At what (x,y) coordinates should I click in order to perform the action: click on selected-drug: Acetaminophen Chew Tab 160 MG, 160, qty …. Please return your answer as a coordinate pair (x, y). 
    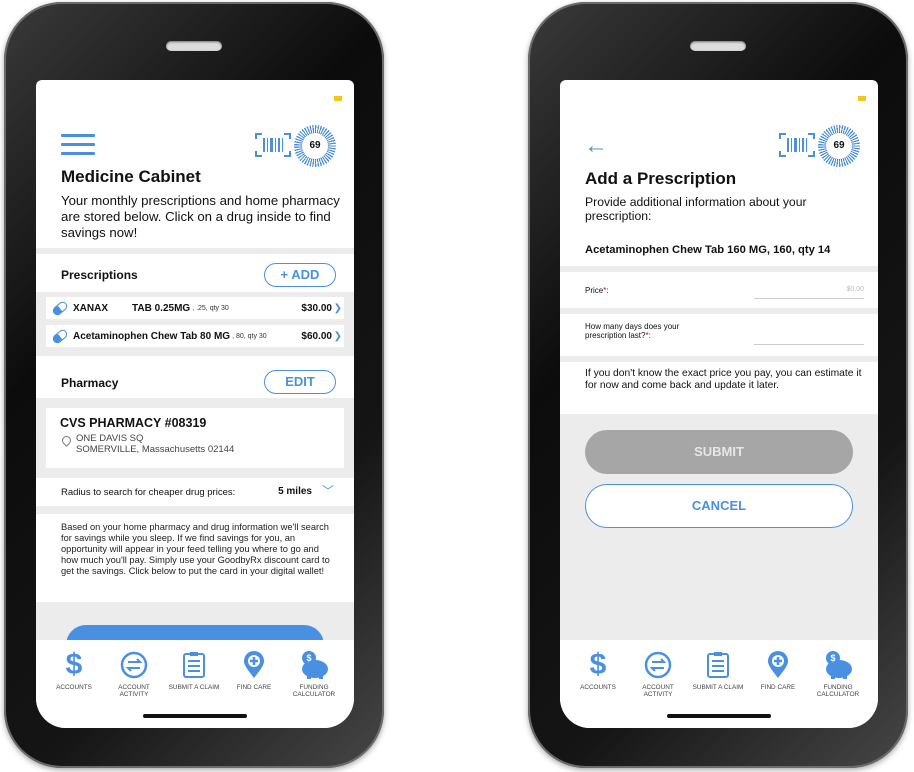
    Looking at the image, I should click on (708, 250).